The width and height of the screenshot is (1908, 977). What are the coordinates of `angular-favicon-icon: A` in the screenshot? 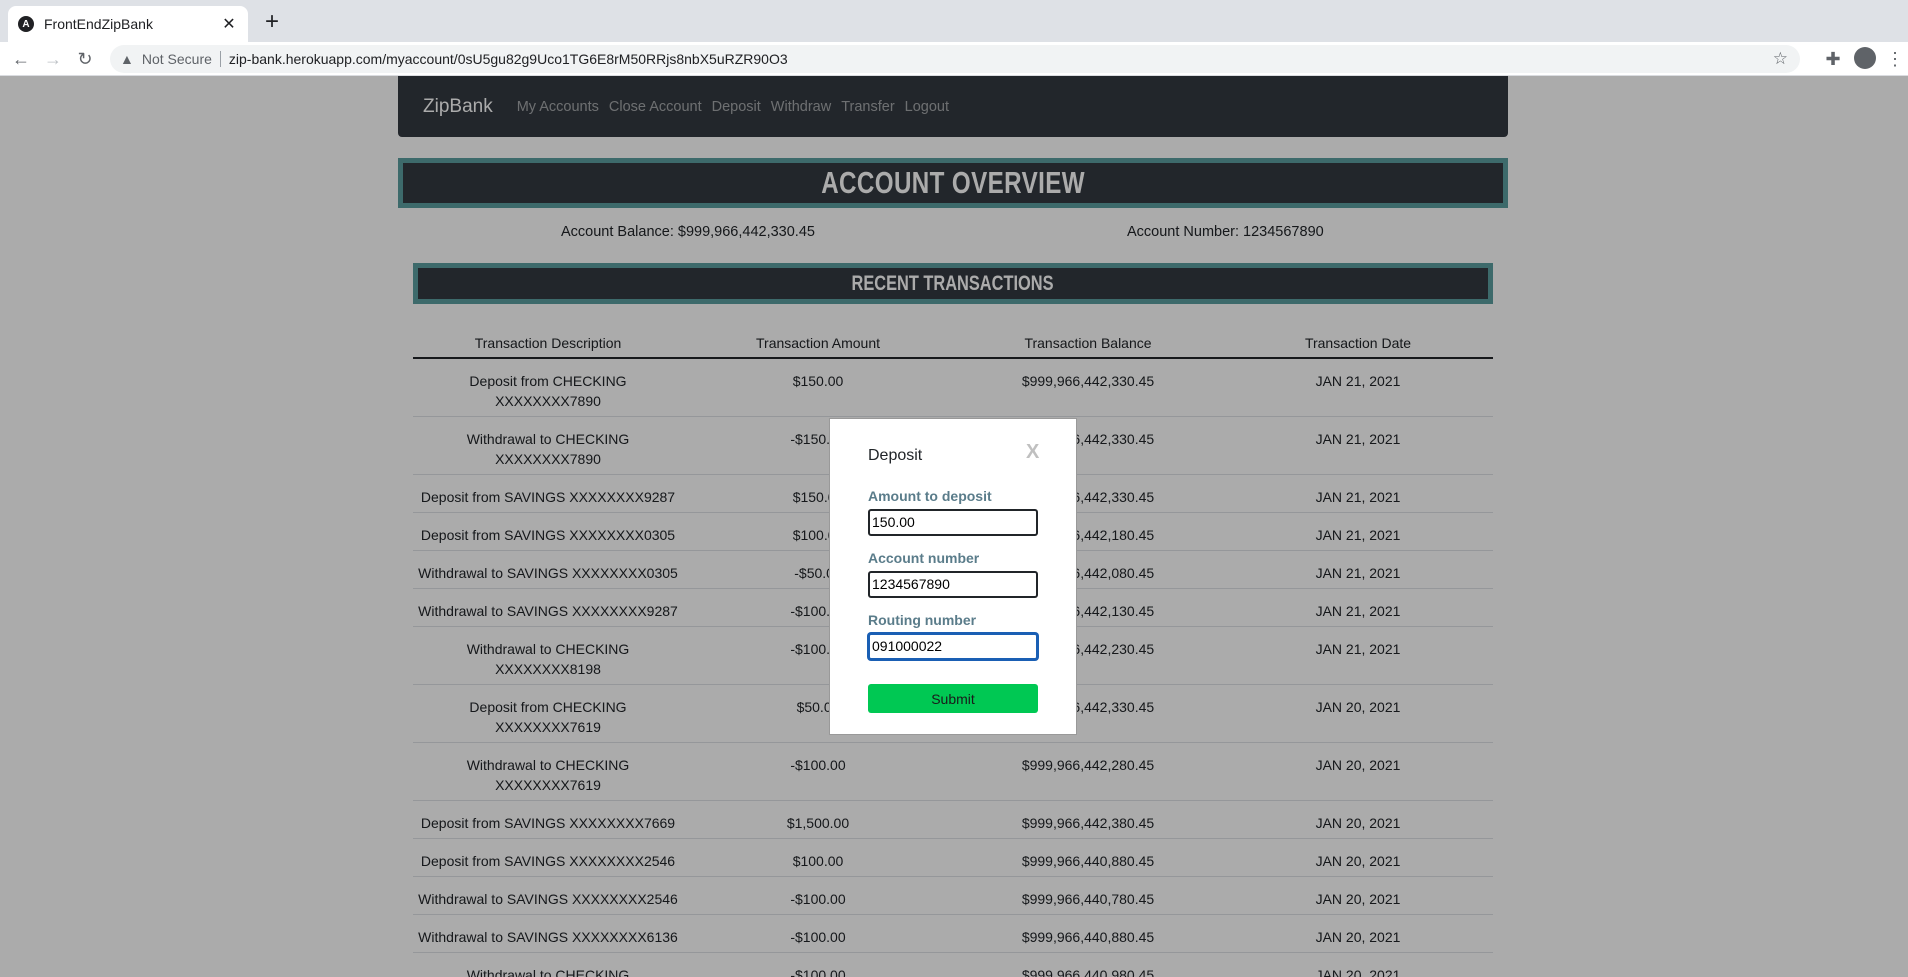 It's located at (26, 24).